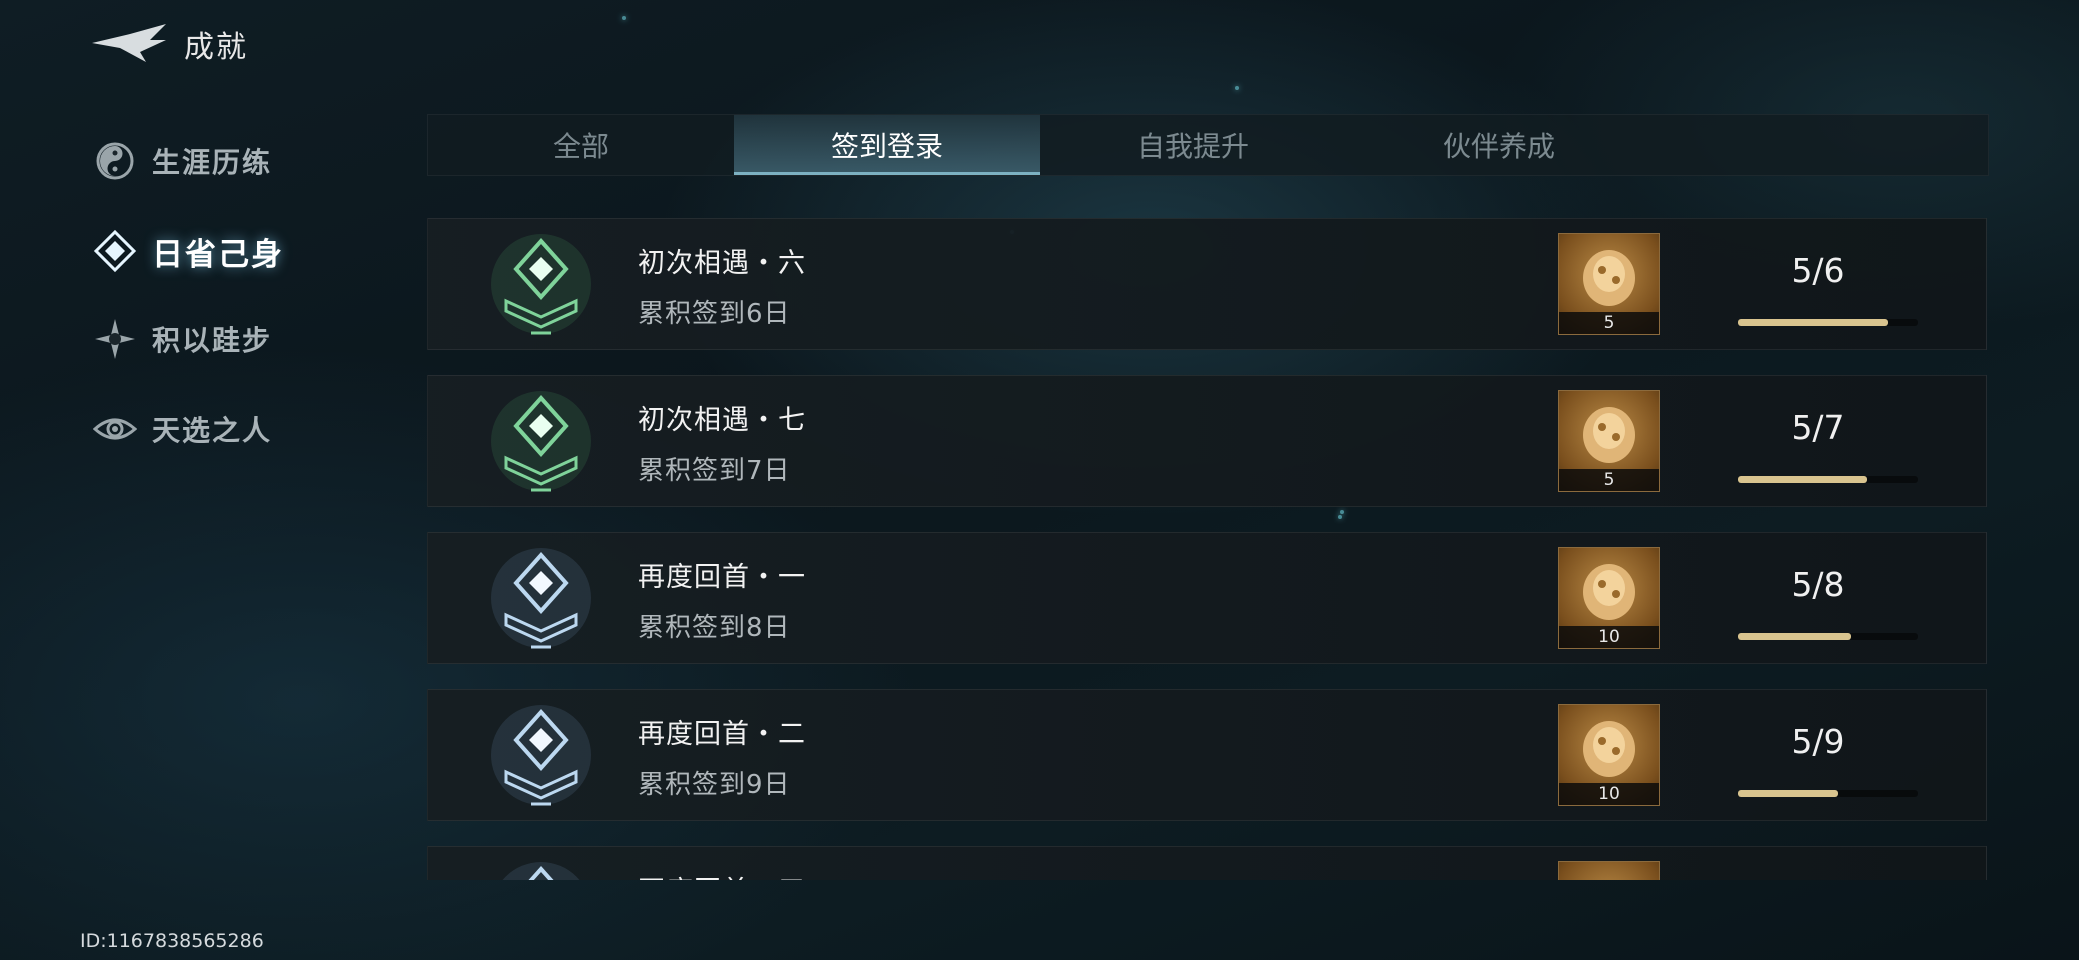 The width and height of the screenshot is (2079, 960). Describe the element at coordinates (714, 785) in the screenshot. I see `achievement-description: 累积签到9日` at that location.